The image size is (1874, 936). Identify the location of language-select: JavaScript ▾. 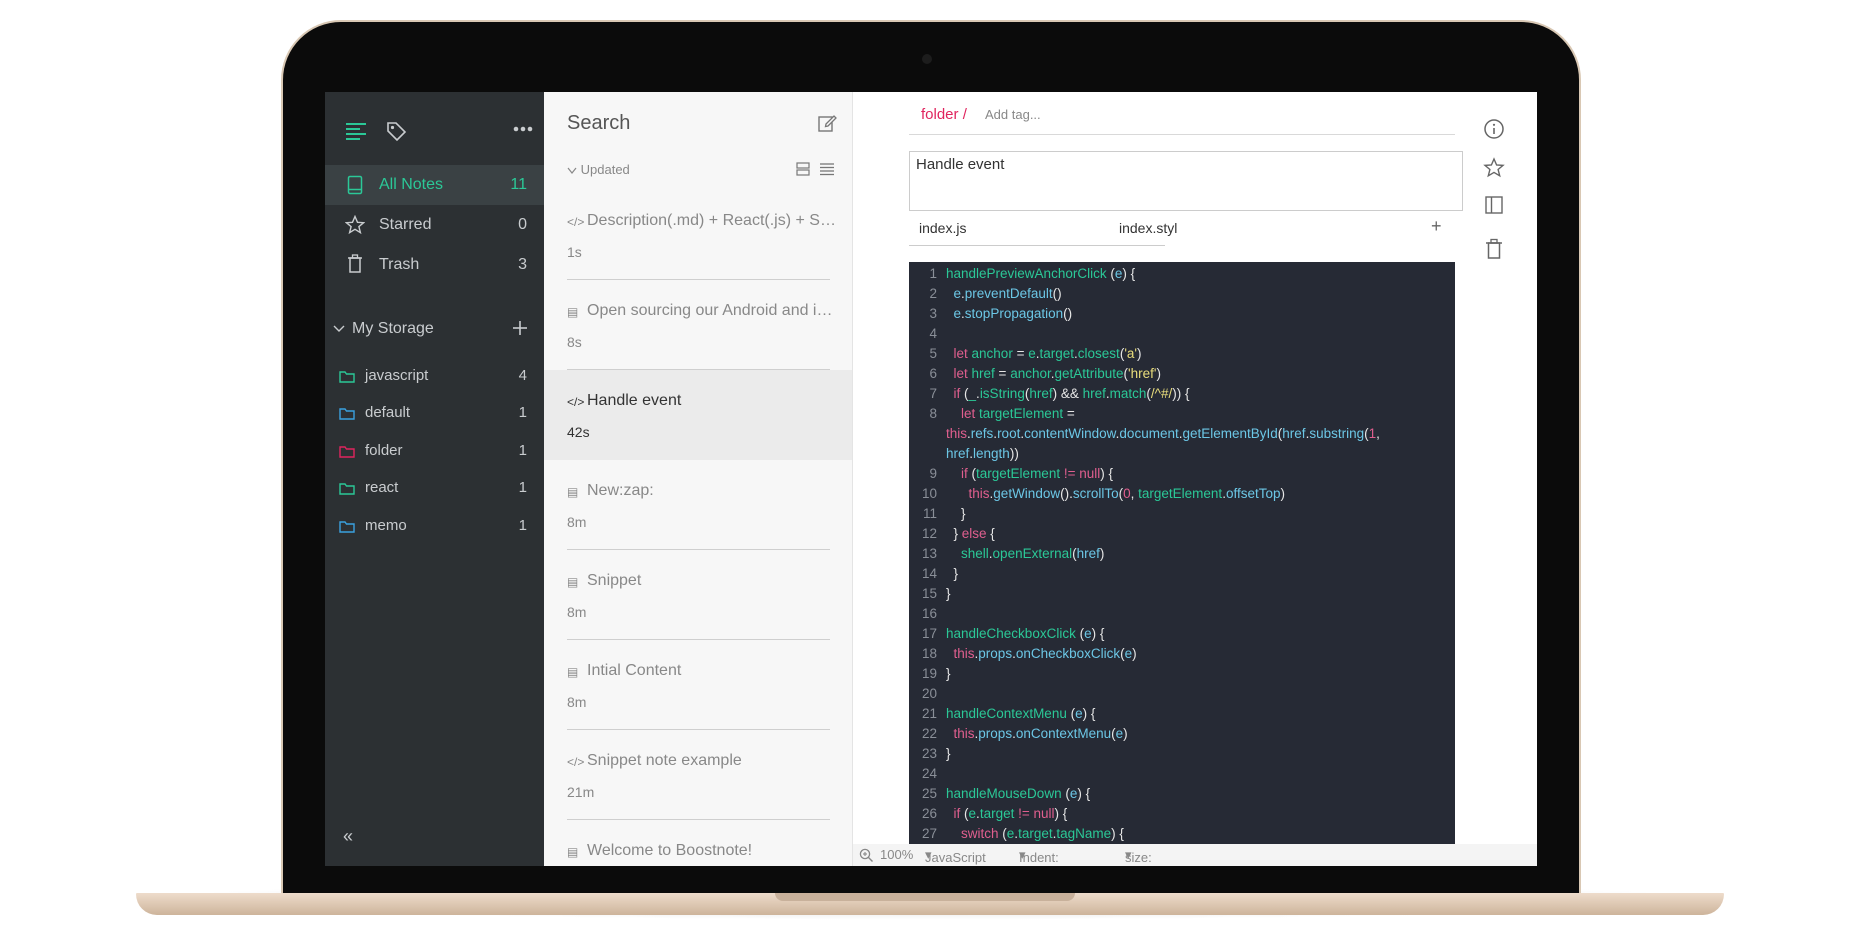
(955, 856).